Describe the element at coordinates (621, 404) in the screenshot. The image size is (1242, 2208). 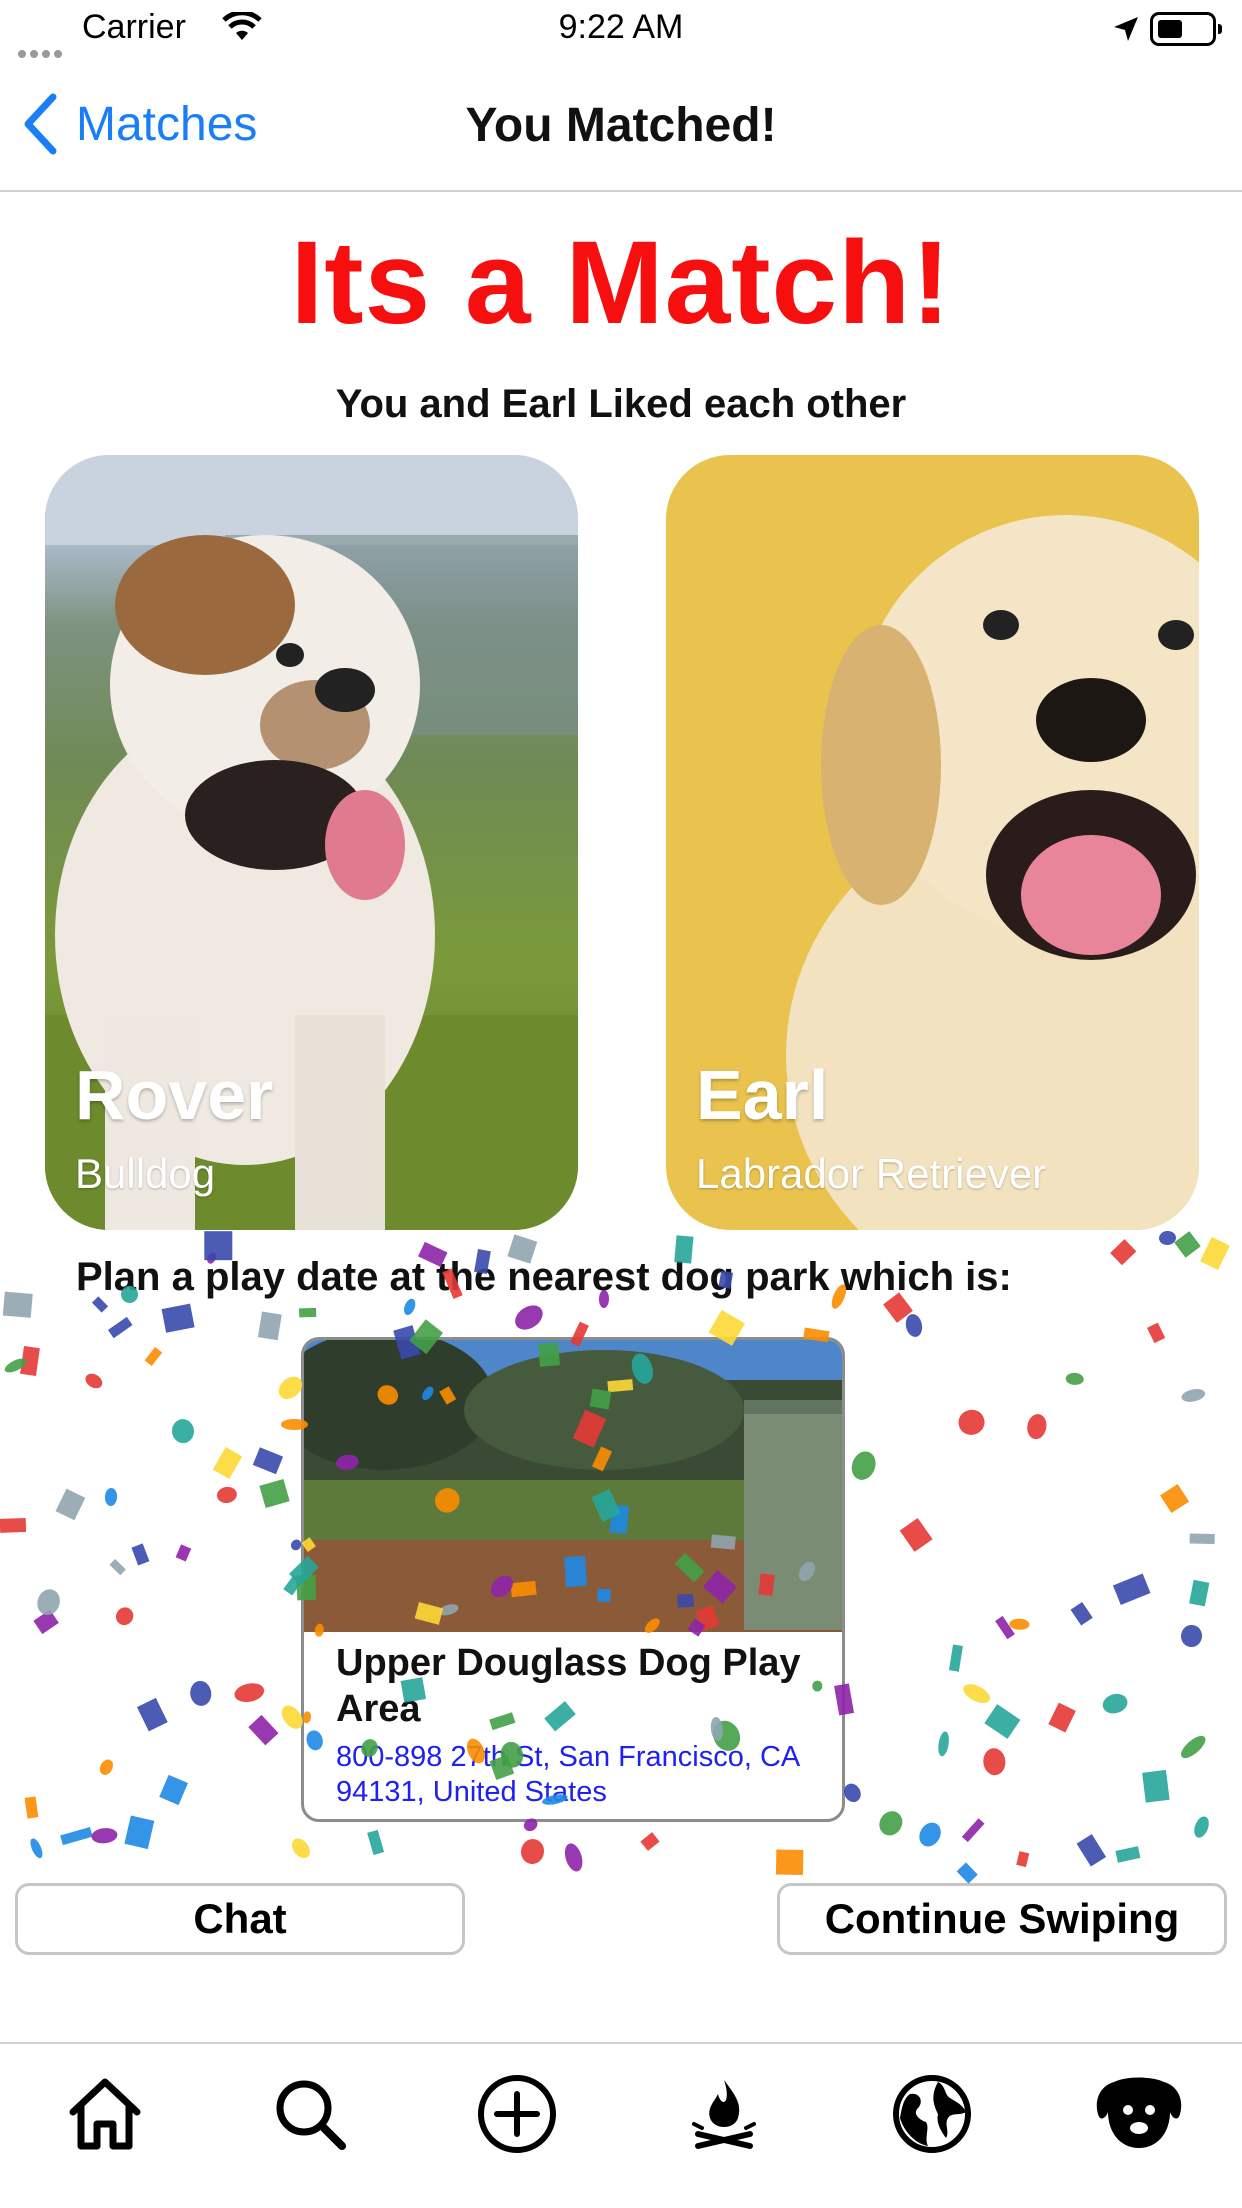
I see `match-subtitle: You and Earl Liked each other` at that location.